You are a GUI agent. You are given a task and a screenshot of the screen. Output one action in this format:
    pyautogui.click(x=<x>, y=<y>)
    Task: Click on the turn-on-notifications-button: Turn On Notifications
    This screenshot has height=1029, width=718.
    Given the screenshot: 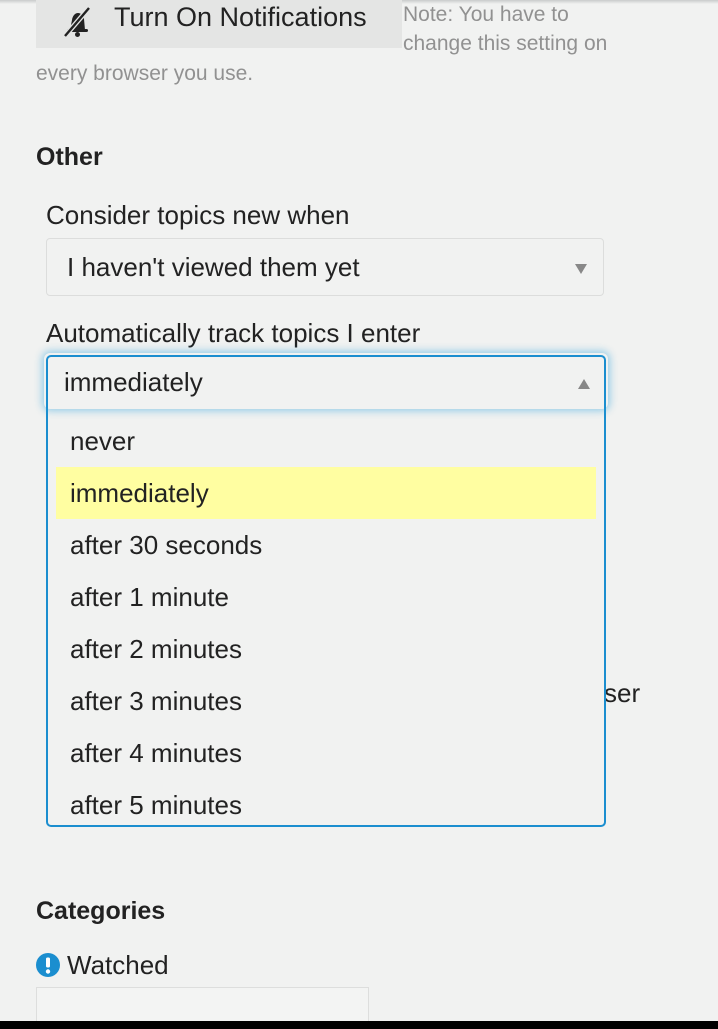 What is the action you would take?
    pyautogui.click(x=219, y=24)
    